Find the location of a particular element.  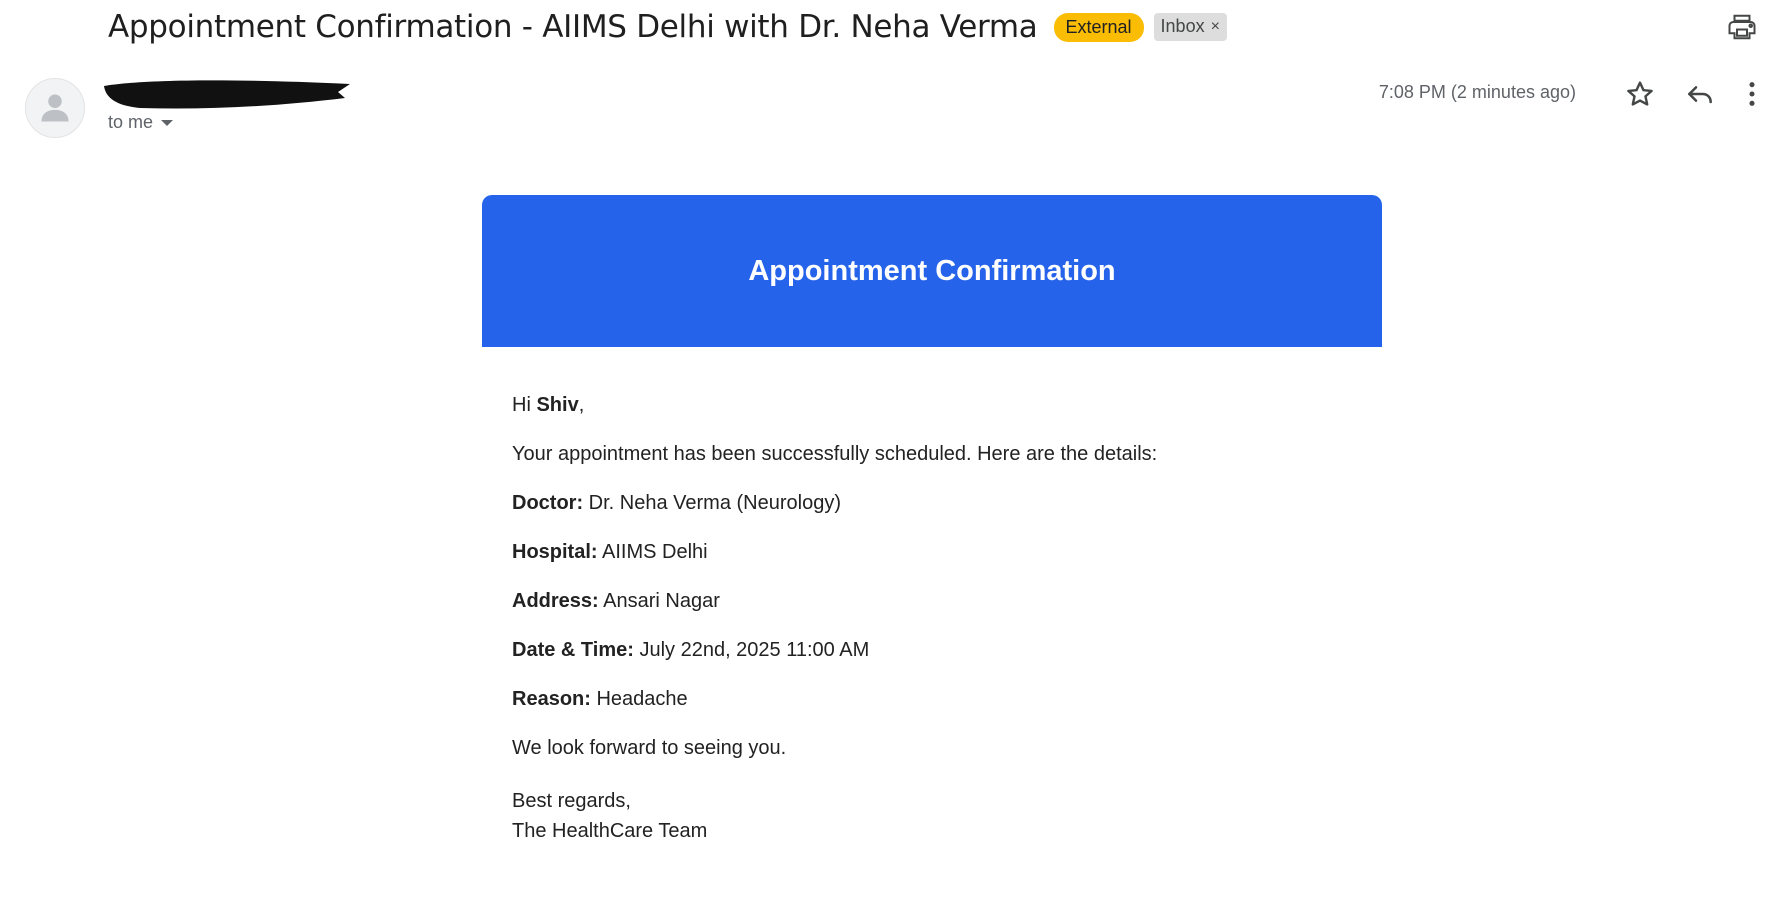

confirmation-banner: Appointment Confirmation is located at coordinates (932, 271).